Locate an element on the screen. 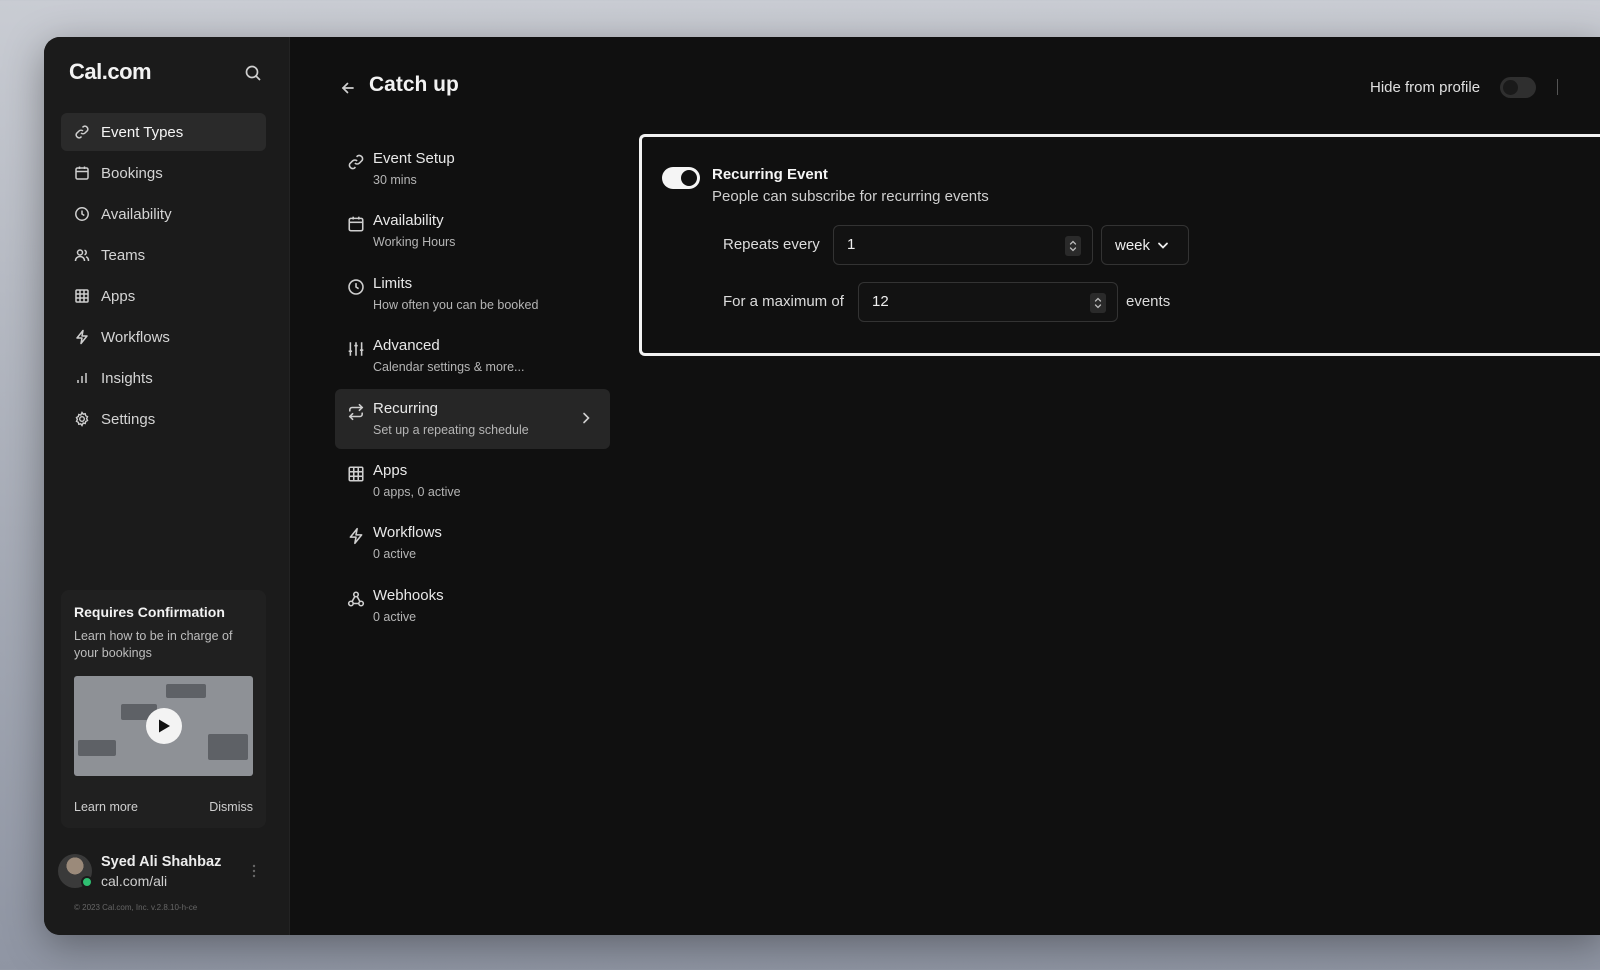 The height and width of the screenshot is (970, 1600). sidebar-item-event-types: Event Types is located at coordinates (163, 132).